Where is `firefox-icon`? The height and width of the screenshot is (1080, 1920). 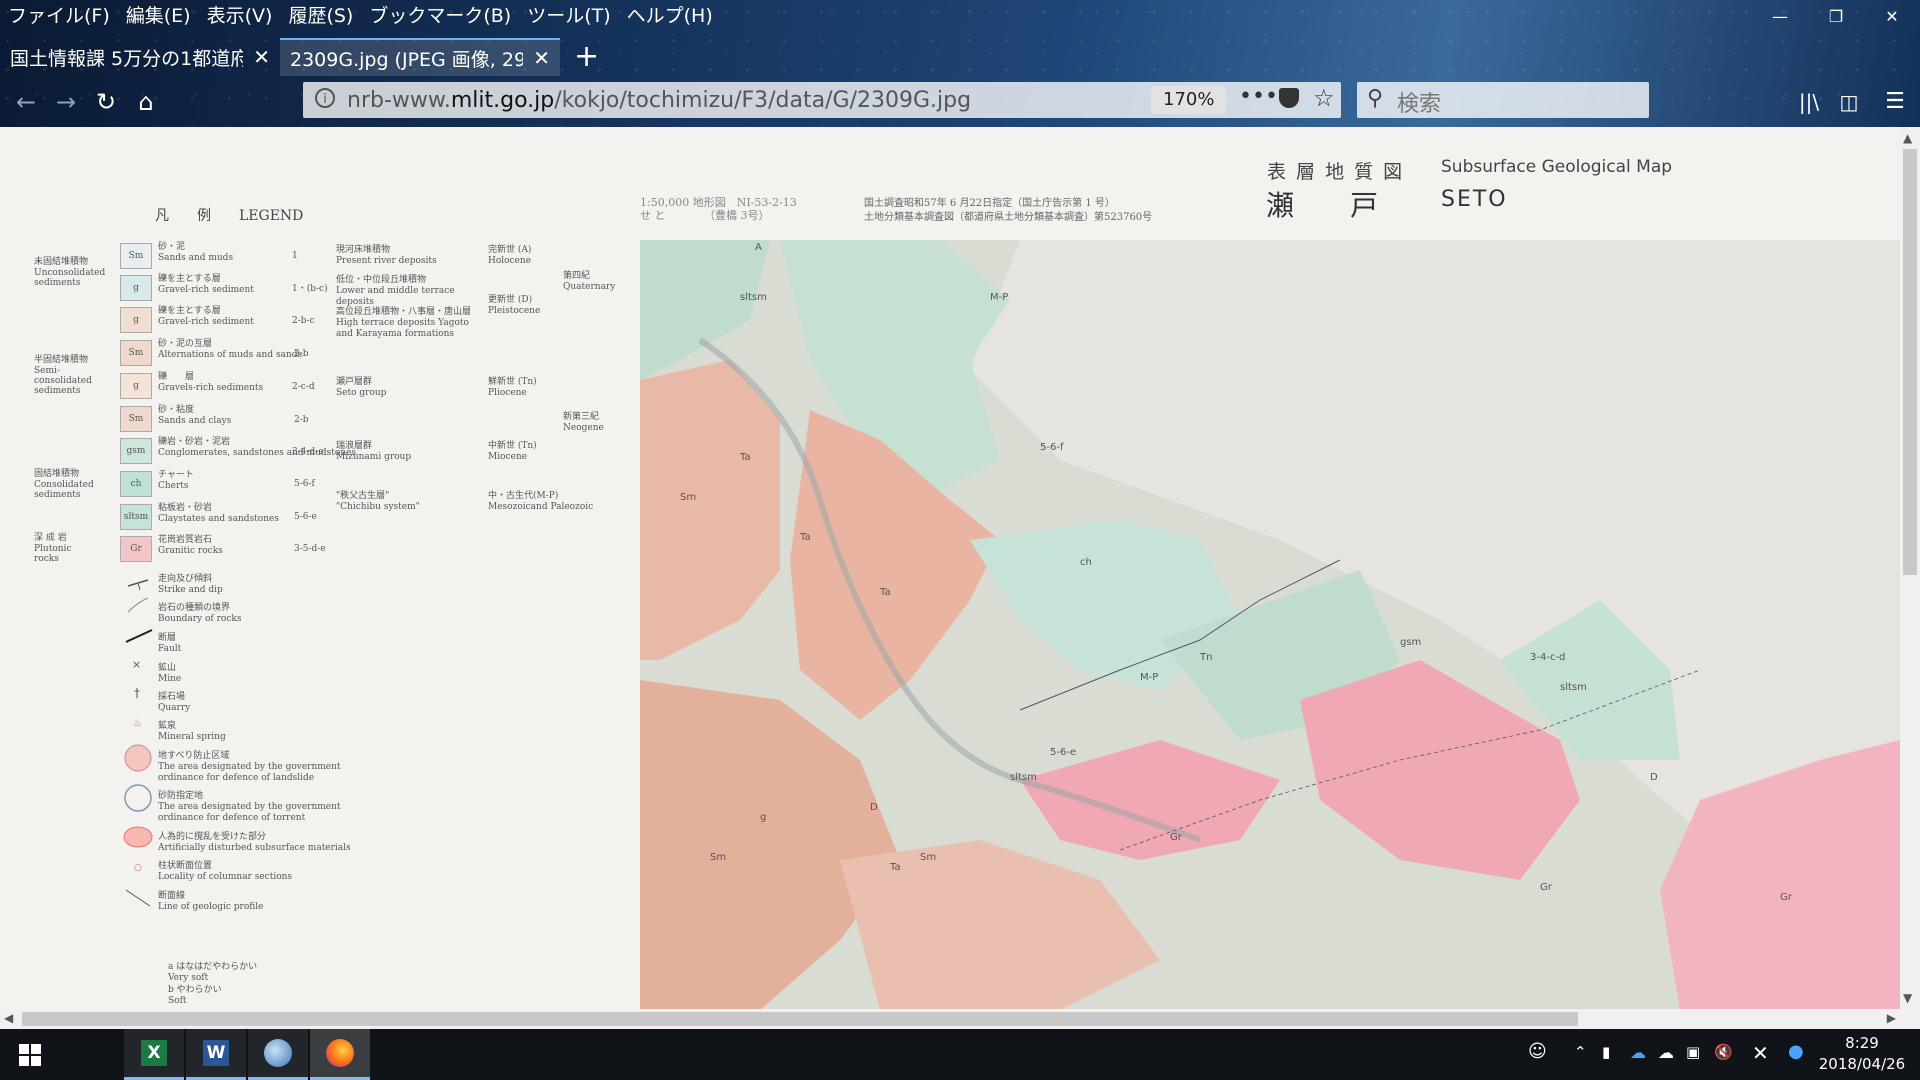
firefox-icon is located at coordinates (340, 1054).